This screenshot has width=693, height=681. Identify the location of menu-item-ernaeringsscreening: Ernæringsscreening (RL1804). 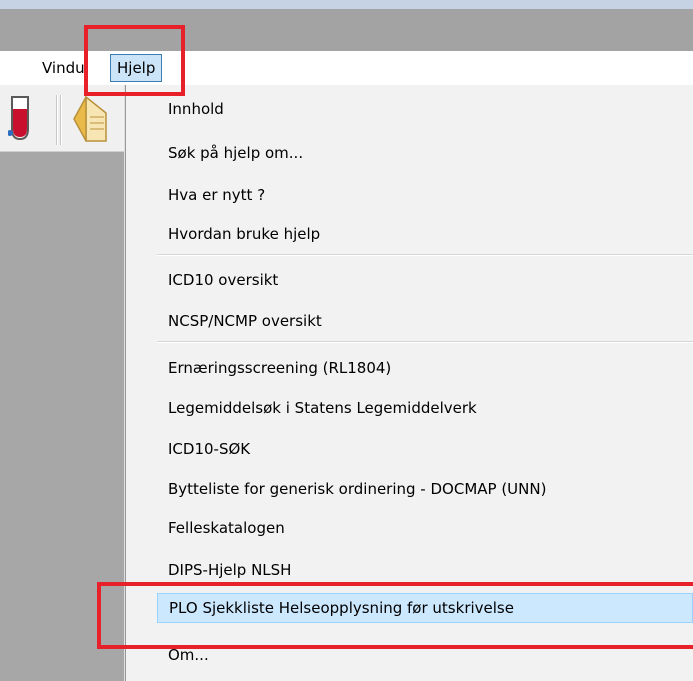
(425, 368).